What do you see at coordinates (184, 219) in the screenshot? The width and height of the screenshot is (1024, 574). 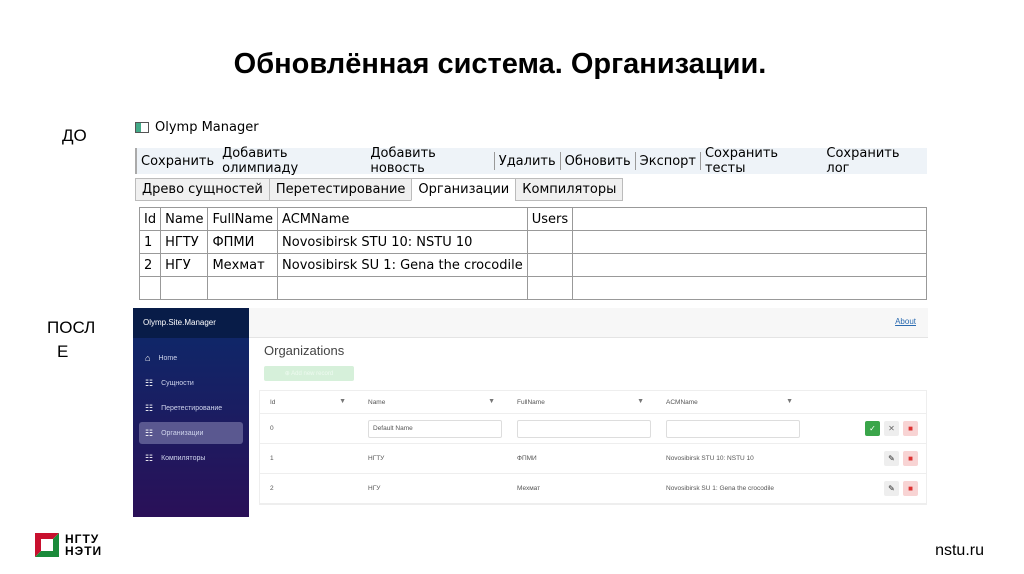 I see `col-name: Name` at bounding box center [184, 219].